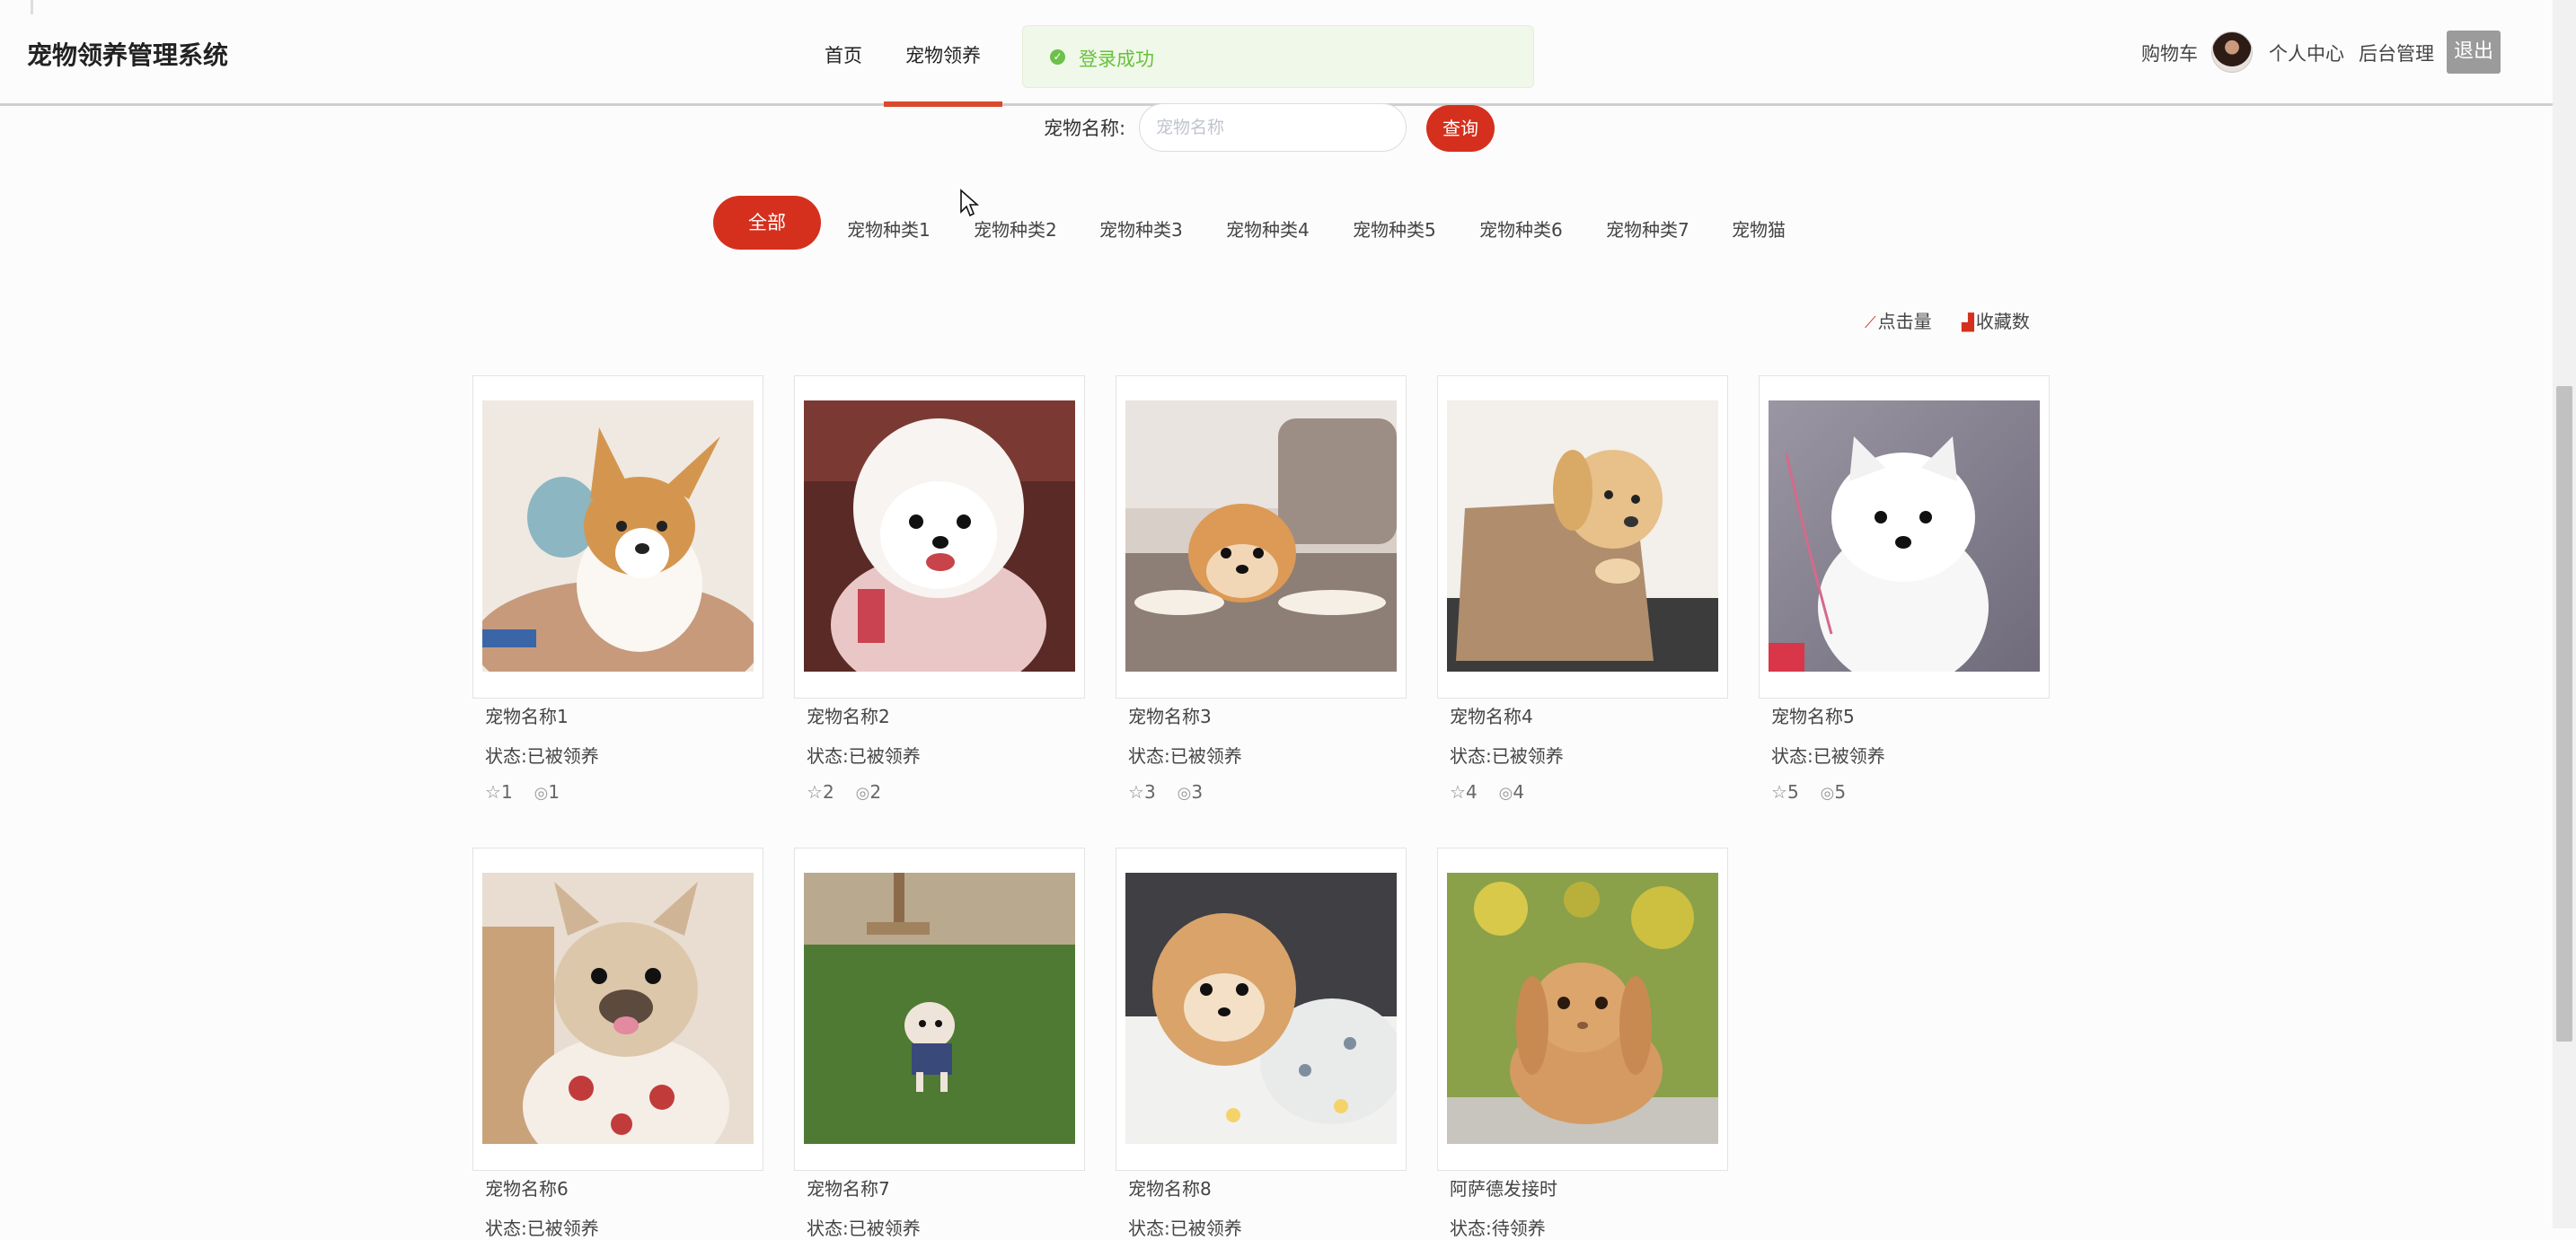  Describe the element at coordinates (2232, 52) in the screenshot. I see `user-avatar` at that location.